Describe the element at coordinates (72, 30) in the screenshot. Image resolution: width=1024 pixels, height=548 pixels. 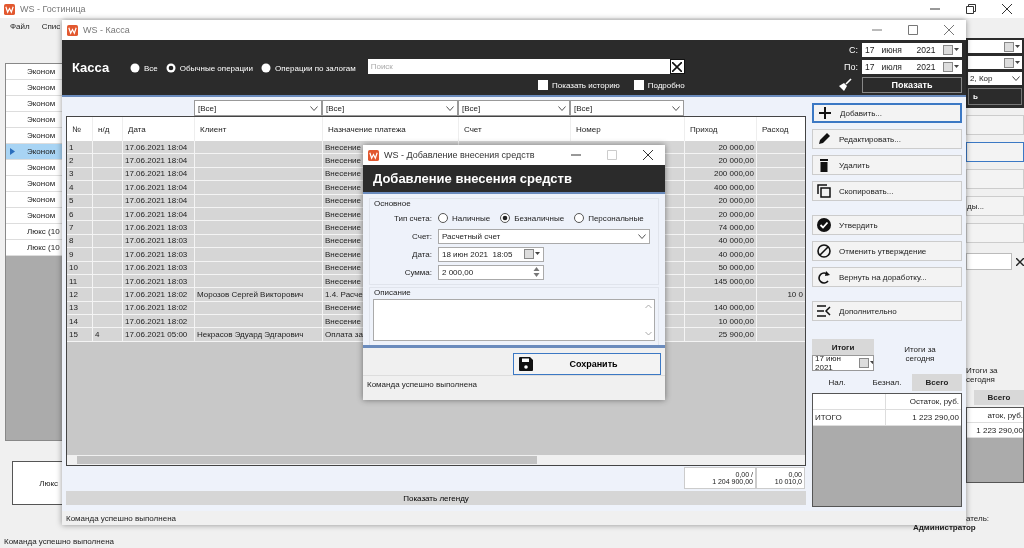
I see `app-icon` at that location.